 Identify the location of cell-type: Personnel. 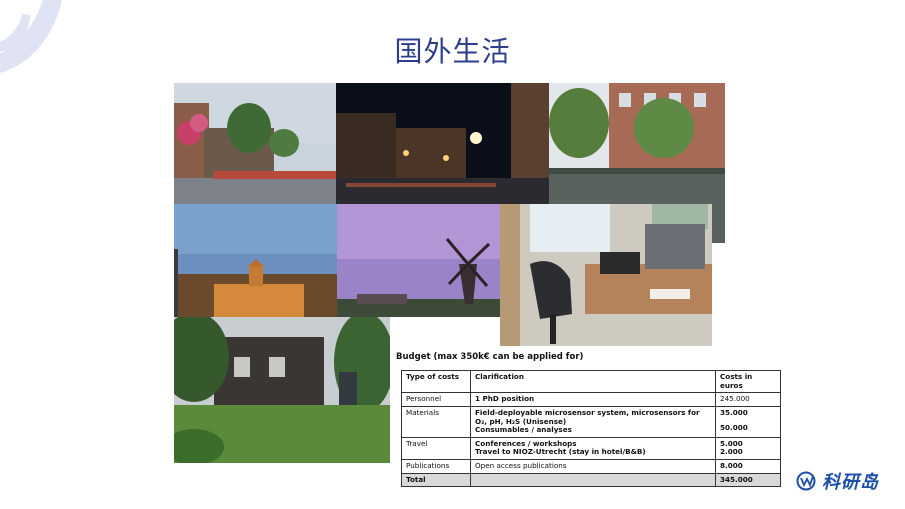
(436, 399).